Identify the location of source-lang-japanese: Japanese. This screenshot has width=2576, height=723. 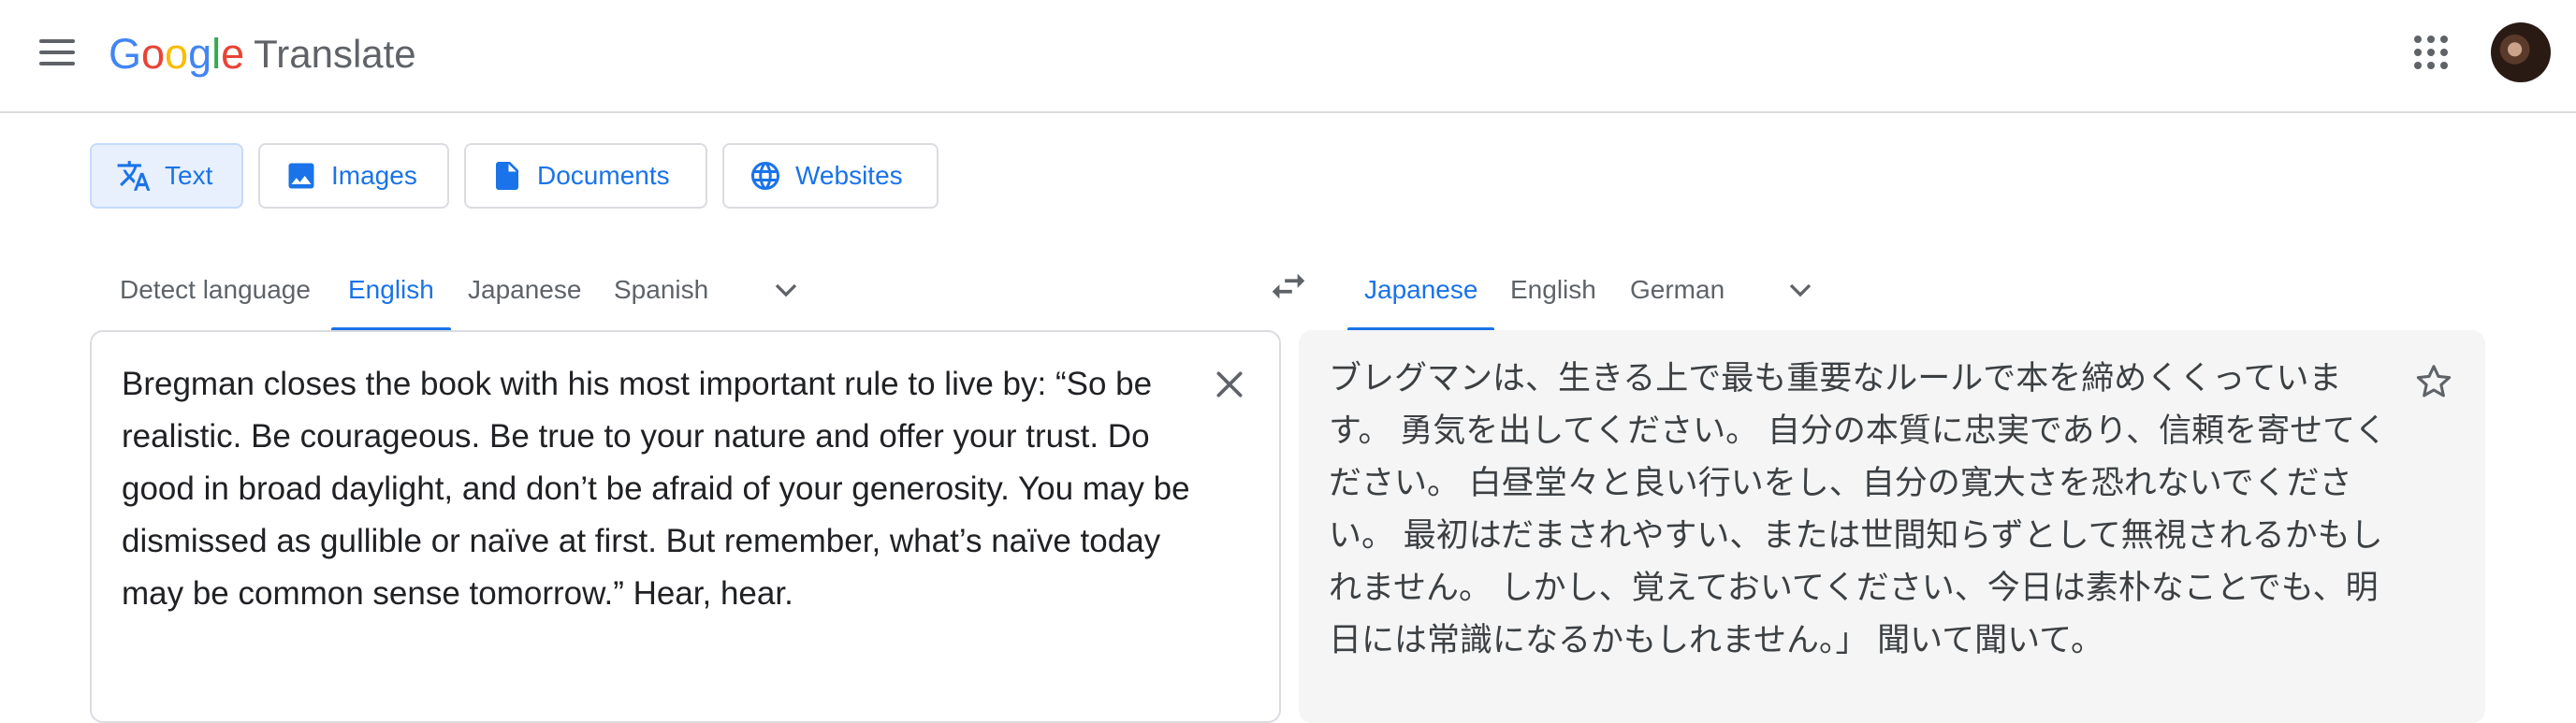
(524, 290).